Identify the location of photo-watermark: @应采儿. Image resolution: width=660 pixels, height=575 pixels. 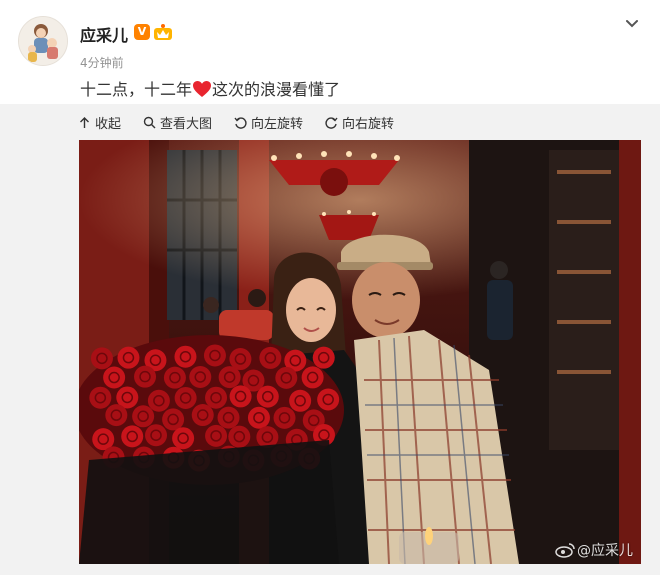
(594, 550).